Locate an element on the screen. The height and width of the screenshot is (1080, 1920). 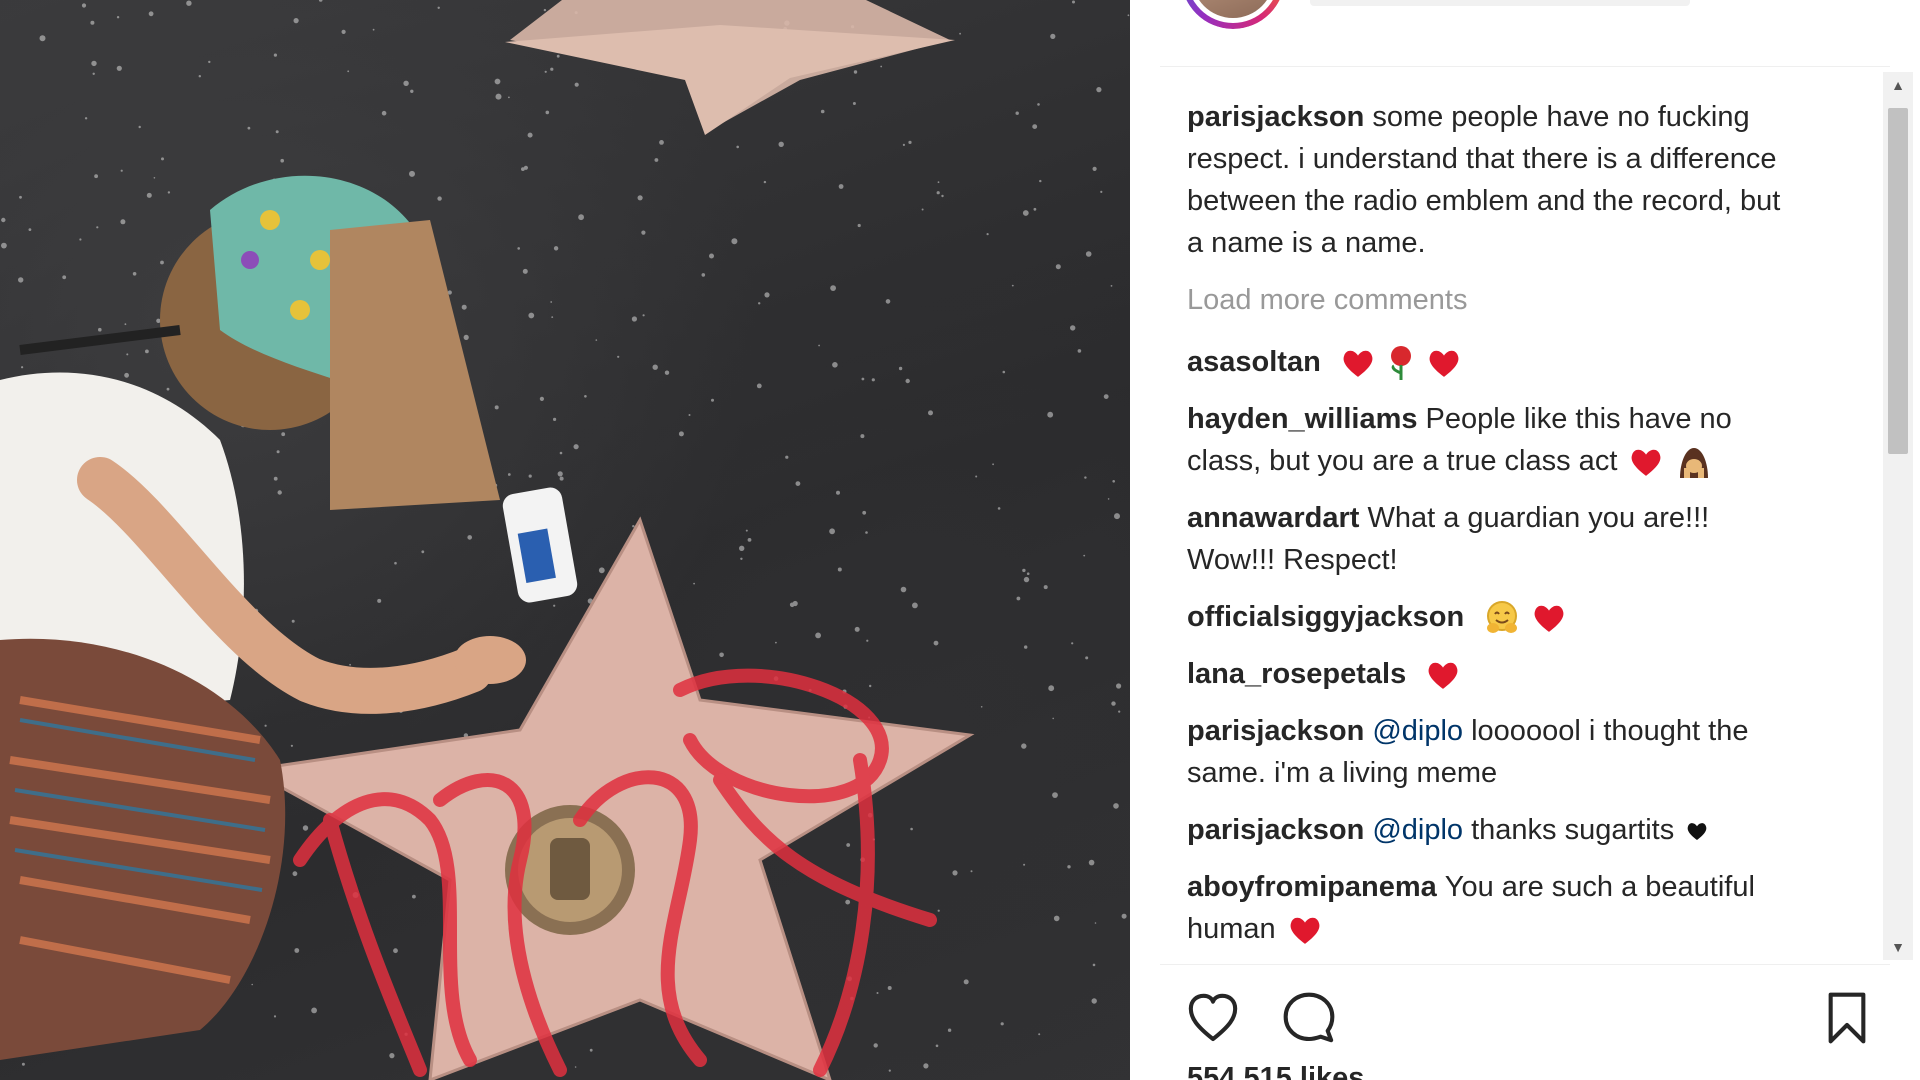
save-button is located at coordinates (1847, 1018).